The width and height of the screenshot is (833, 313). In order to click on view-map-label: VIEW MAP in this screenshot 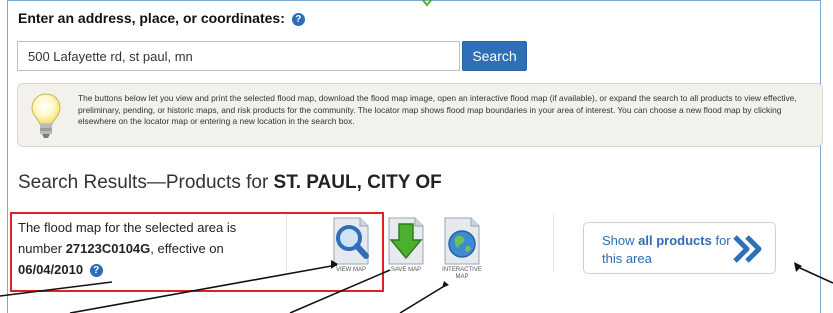, I will do `click(350, 270)`.